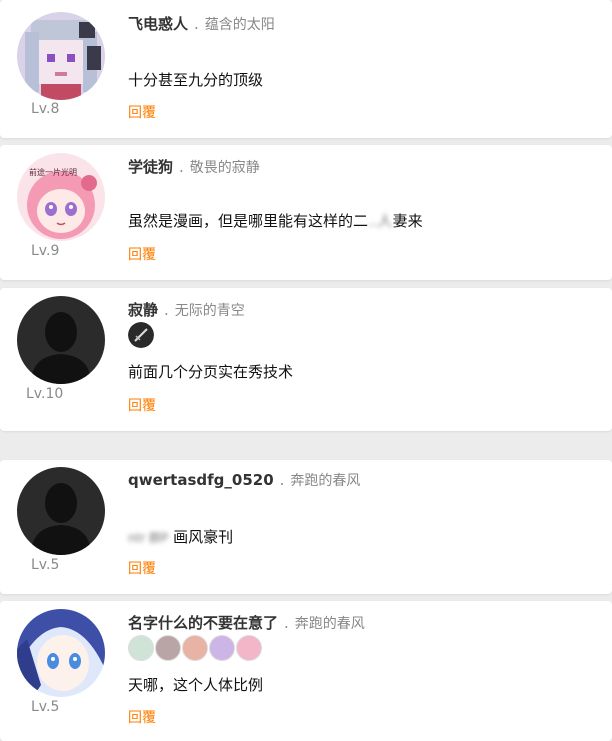  What do you see at coordinates (239, 25) in the screenshot?
I see `user-title: 蕴含的太阳` at bounding box center [239, 25].